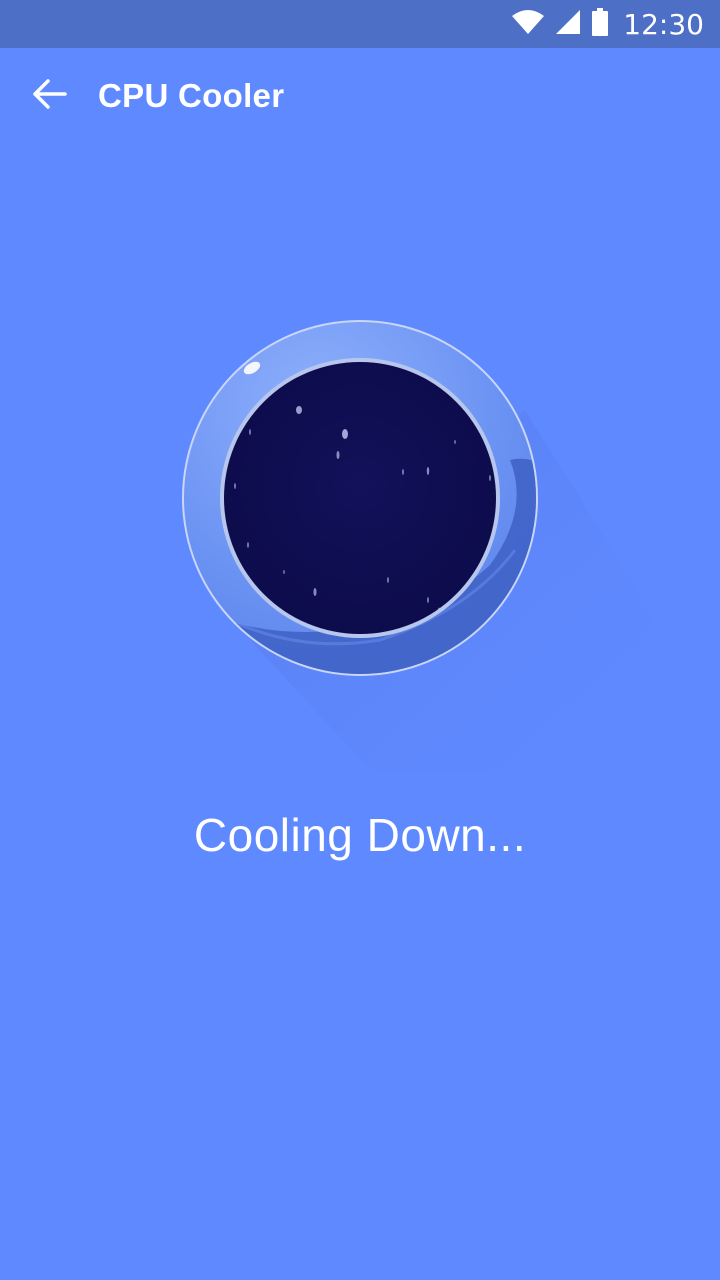 The height and width of the screenshot is (1280, 720). Describe the element at coordinates (360, 24) in the screenshot. I see `status-bar: 12:30` at that location.